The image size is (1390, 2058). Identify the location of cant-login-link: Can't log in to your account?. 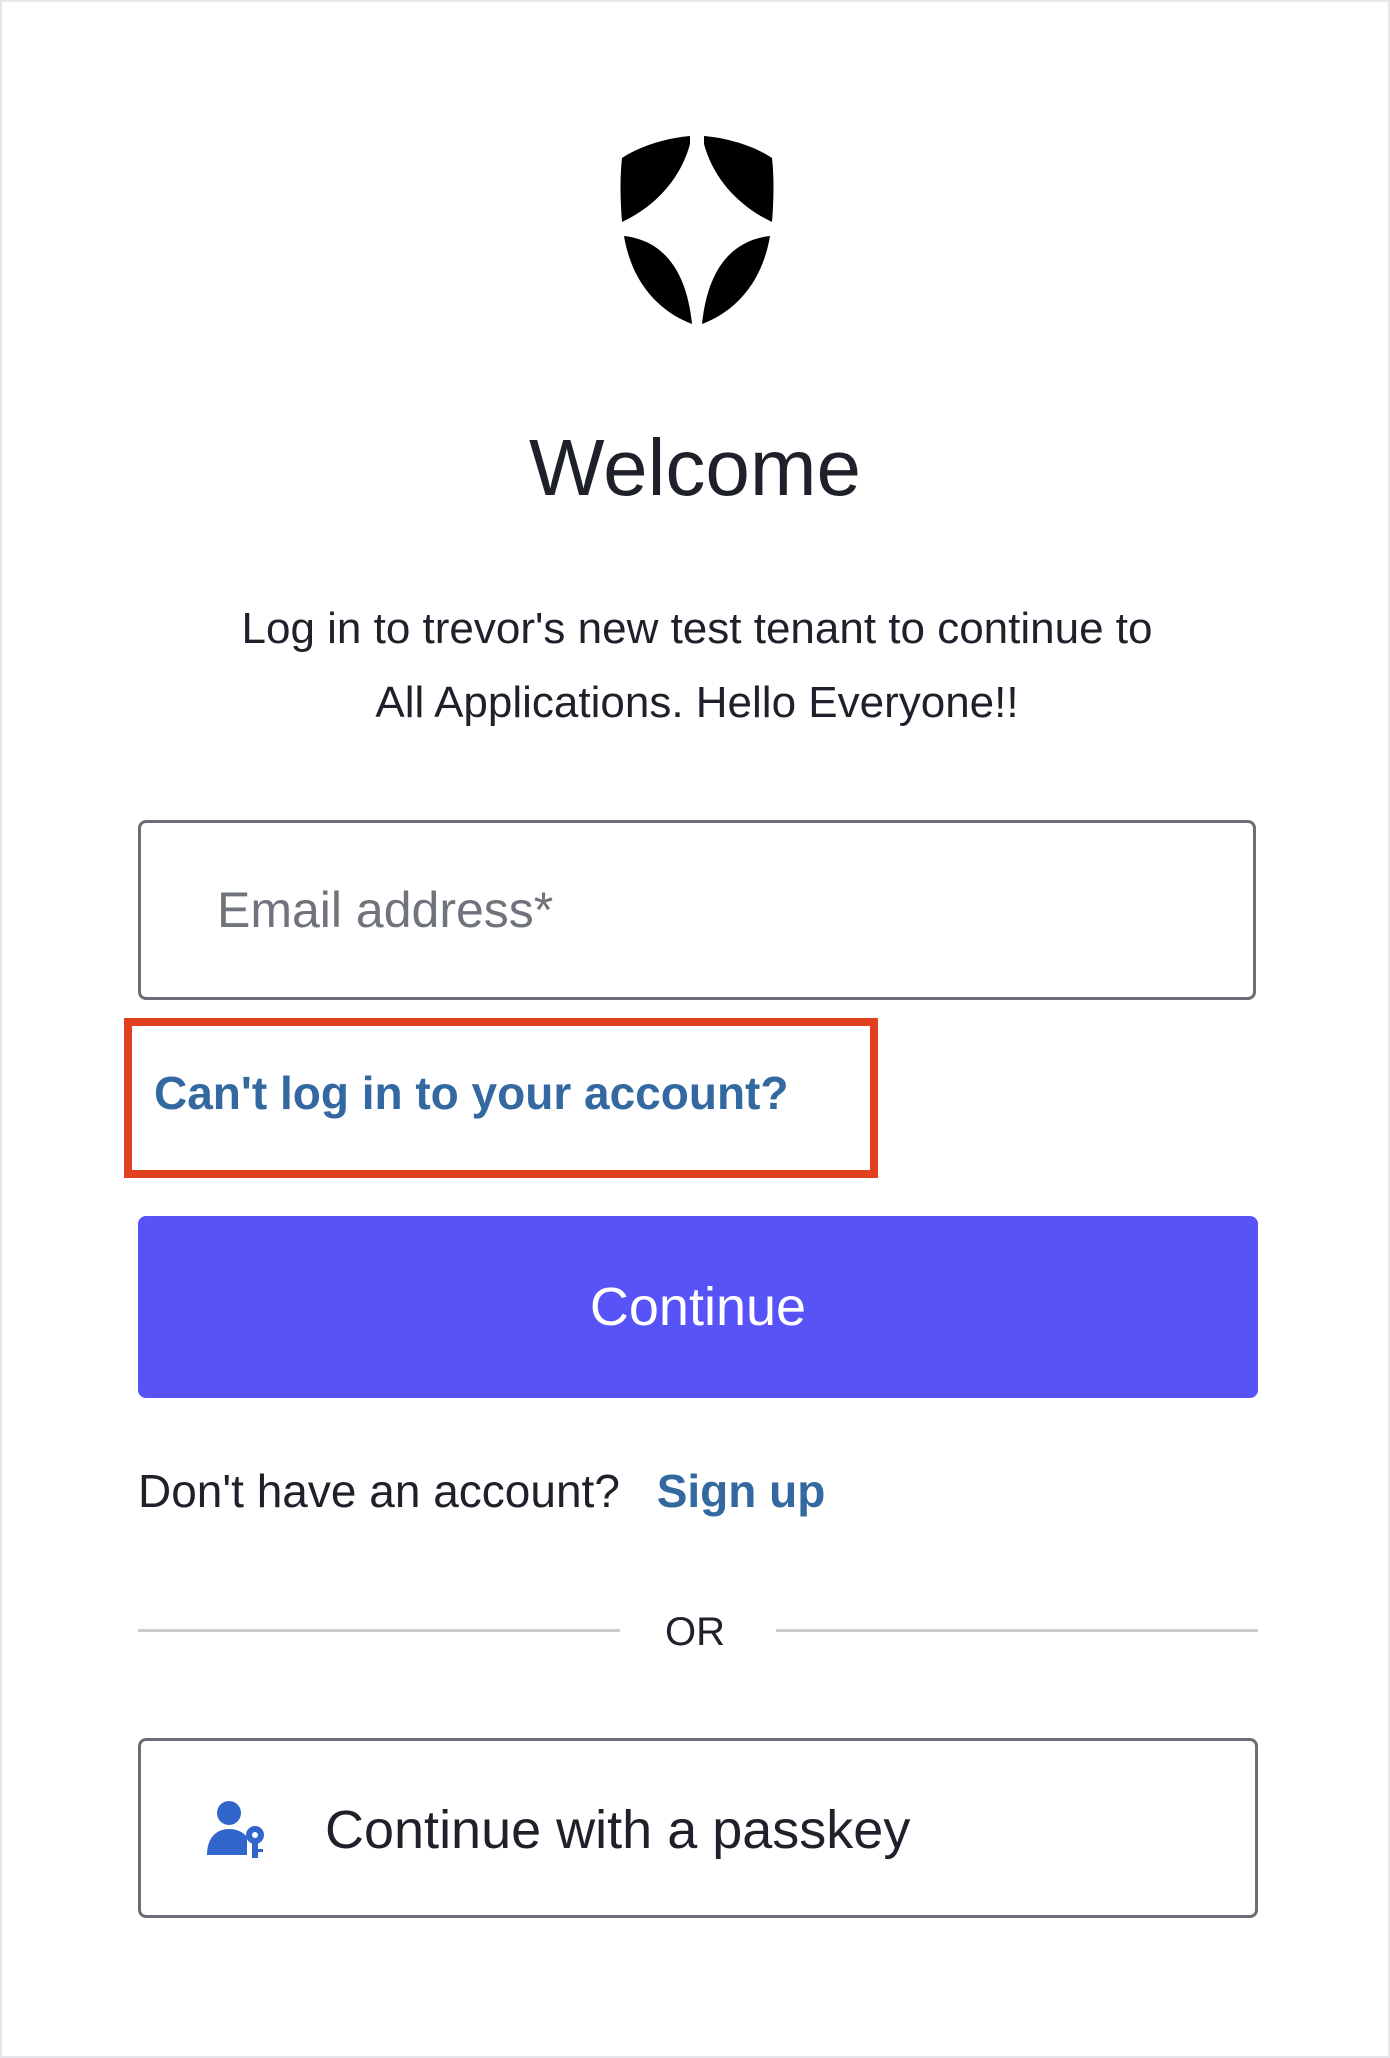
(471, 1093).